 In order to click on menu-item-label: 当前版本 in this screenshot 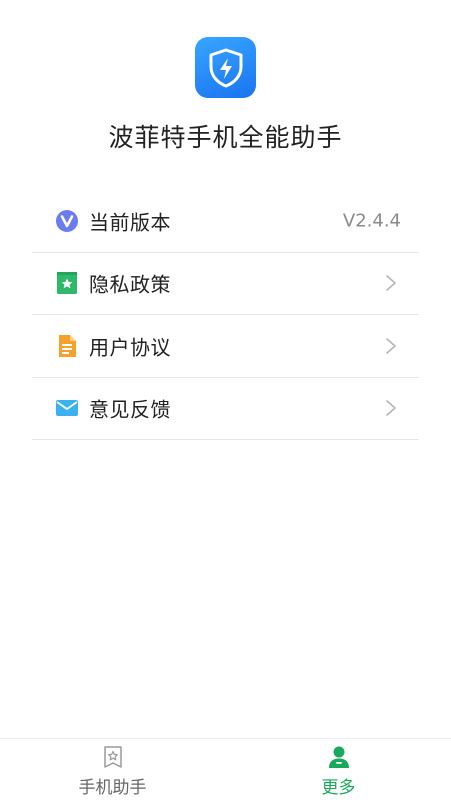, I will do `click(130, 222)`.